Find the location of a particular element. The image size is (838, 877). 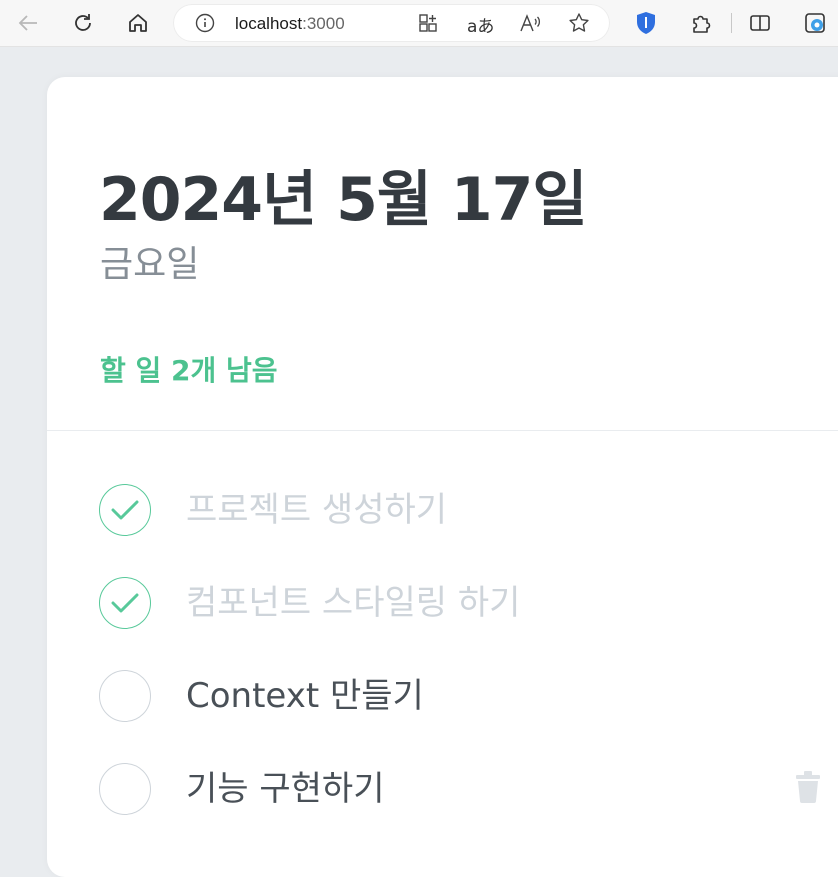

todo-item: Context 만들기 is located at coordinates (442, 696).